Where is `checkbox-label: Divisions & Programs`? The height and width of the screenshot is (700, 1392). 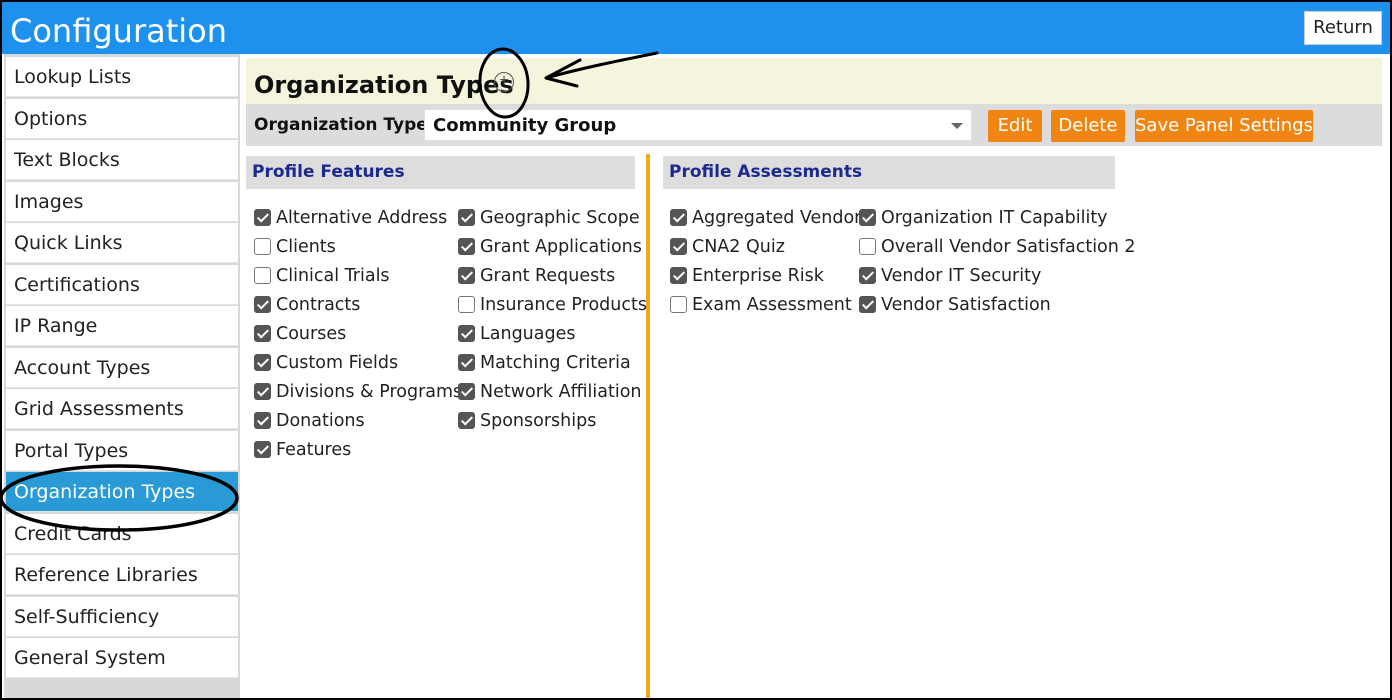
checkbox-label: Divisions & Programs is located at coordinates (369, 392).